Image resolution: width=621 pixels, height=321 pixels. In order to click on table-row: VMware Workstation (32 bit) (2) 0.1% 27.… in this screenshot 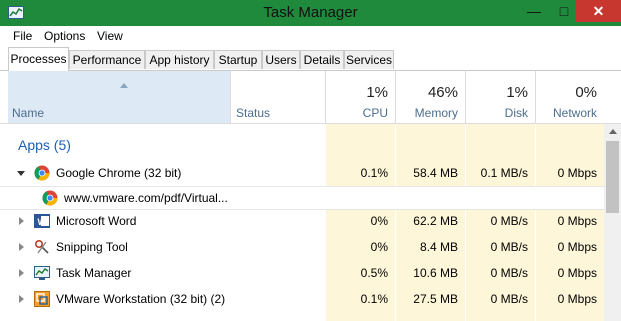, I will do `click(302, 299)`.